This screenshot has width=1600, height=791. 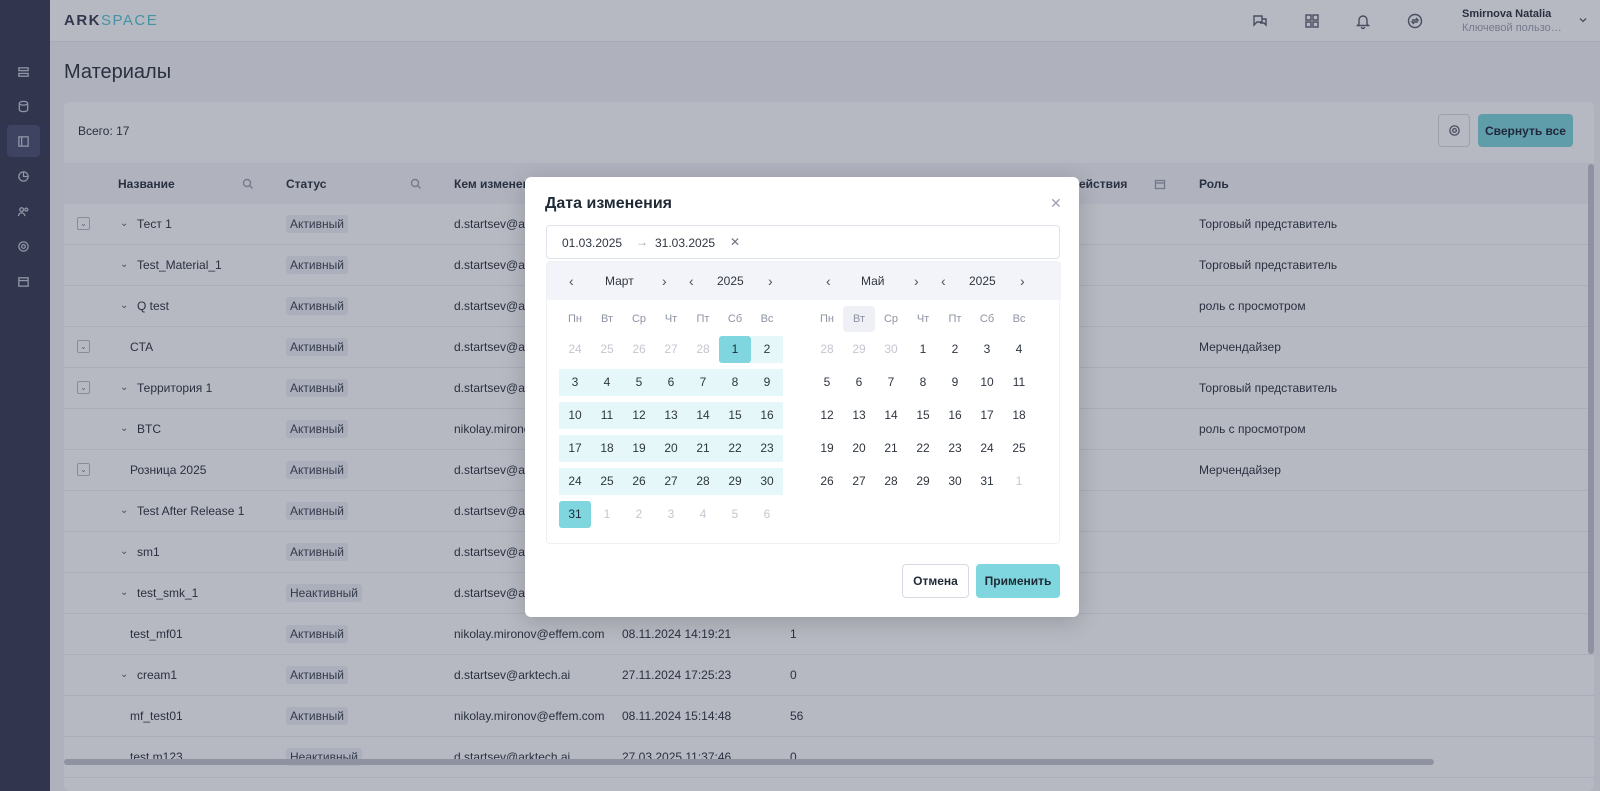 What do you see at coordinates (982, 281) in the screenshot?
I see `right-year-label: 2025` at bounding box center [982, 281].